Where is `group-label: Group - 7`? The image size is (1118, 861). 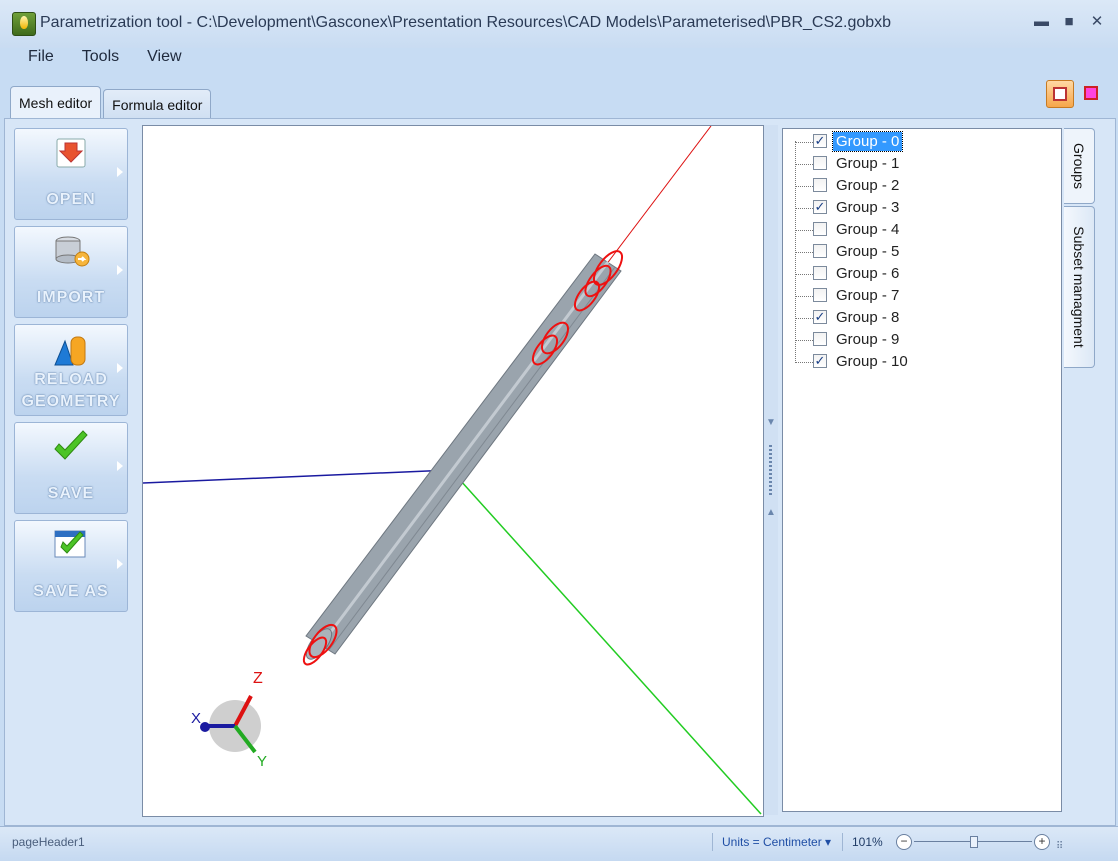 group-label: Group - 7 is located at coordinates (867, 295).